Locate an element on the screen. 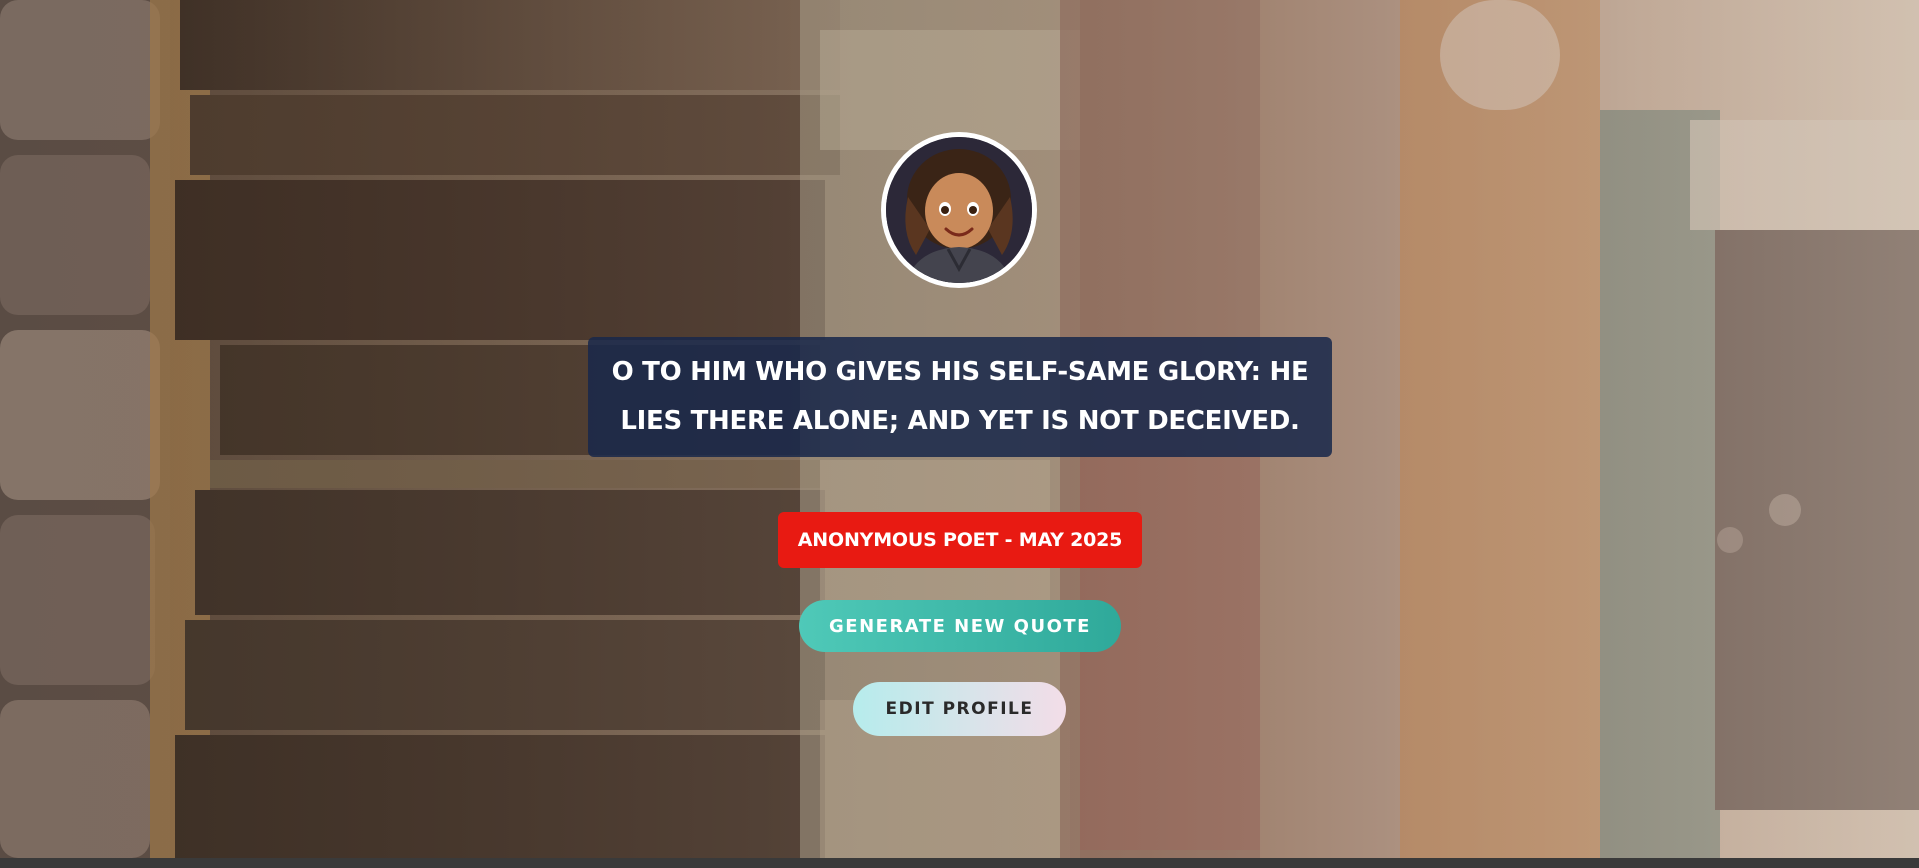  girl-avatar-icon is located at coordinates (959, 210).